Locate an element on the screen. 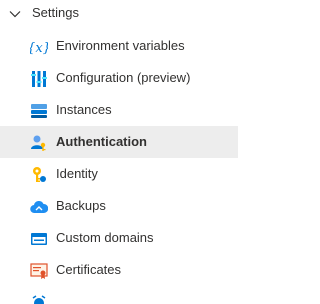  custom-domains-icon is located at coordinates (39, 239).